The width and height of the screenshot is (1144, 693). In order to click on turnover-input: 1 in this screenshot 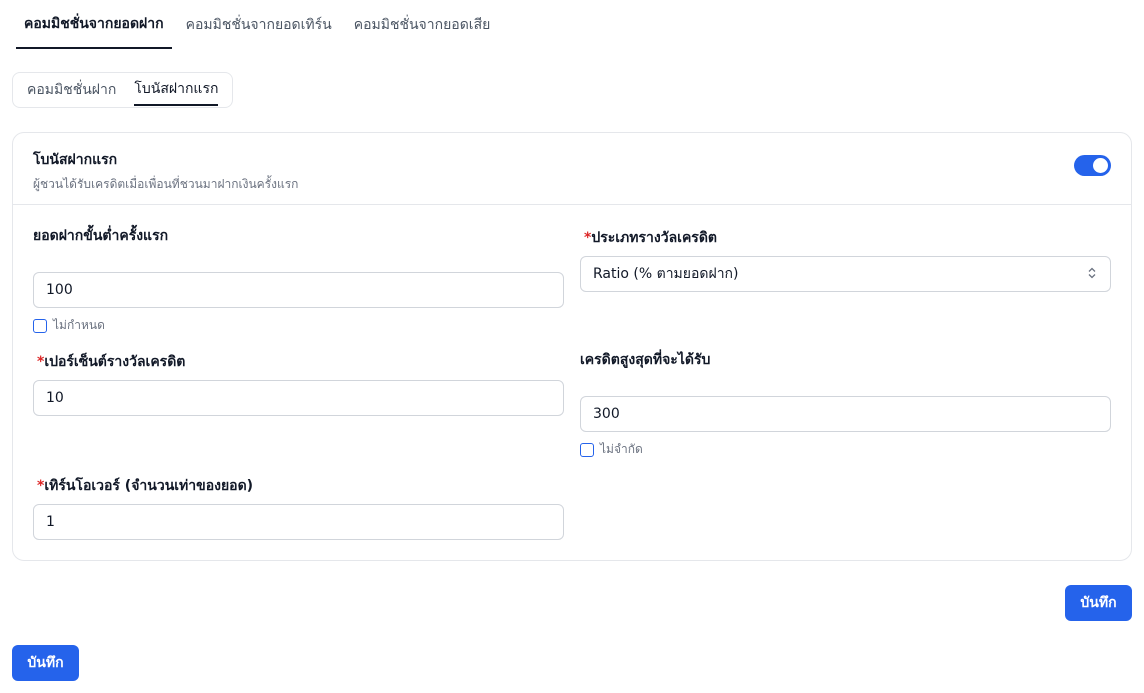, I will do `click(298, 522)`.